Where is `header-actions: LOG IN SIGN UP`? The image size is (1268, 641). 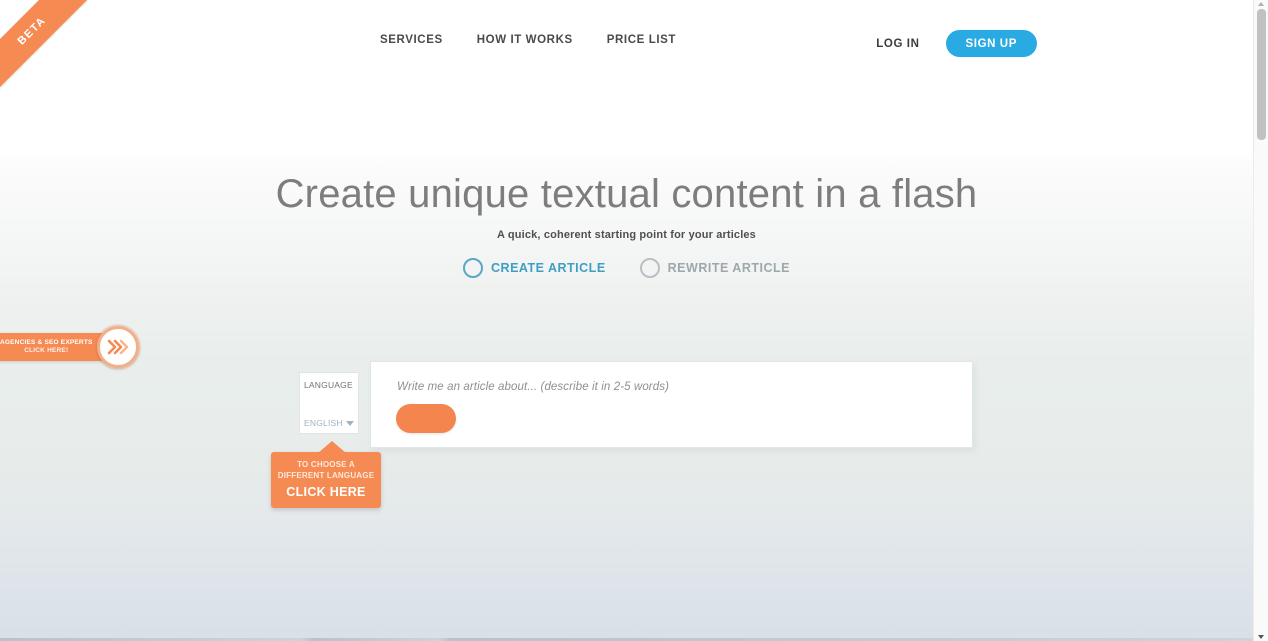
header-actions: LOG IN SIGN UP is located at coordinates (956, 43).